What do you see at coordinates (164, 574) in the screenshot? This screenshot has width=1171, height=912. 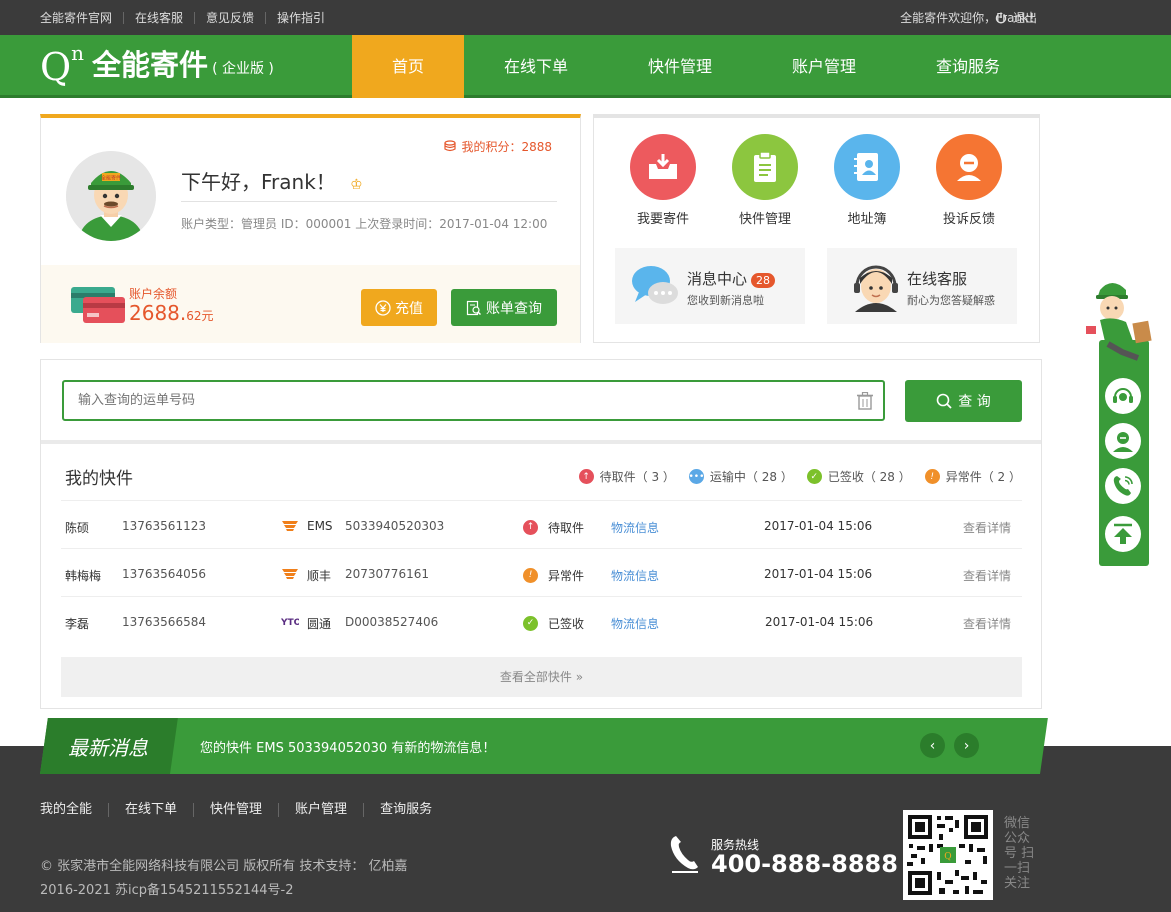 I see `recipient-phone: 13763564056` at bounding box center [164, 574].